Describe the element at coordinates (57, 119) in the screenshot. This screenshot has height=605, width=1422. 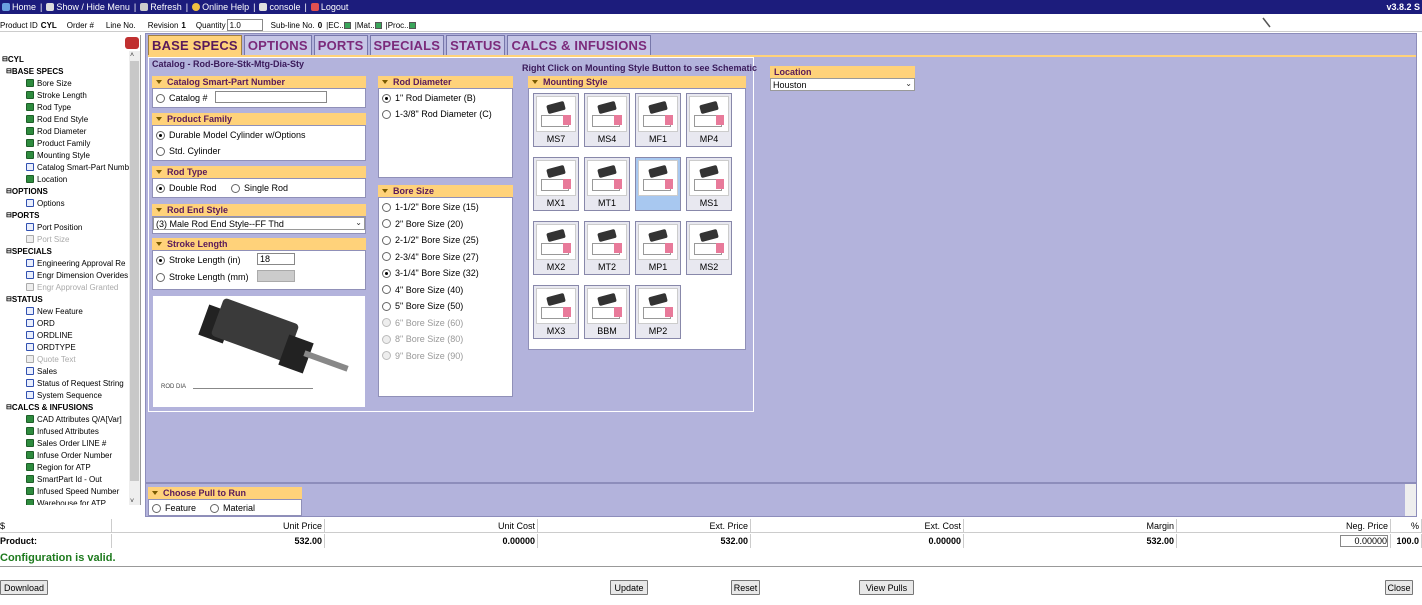
I see `tree-item: Rod End Style` at that location.